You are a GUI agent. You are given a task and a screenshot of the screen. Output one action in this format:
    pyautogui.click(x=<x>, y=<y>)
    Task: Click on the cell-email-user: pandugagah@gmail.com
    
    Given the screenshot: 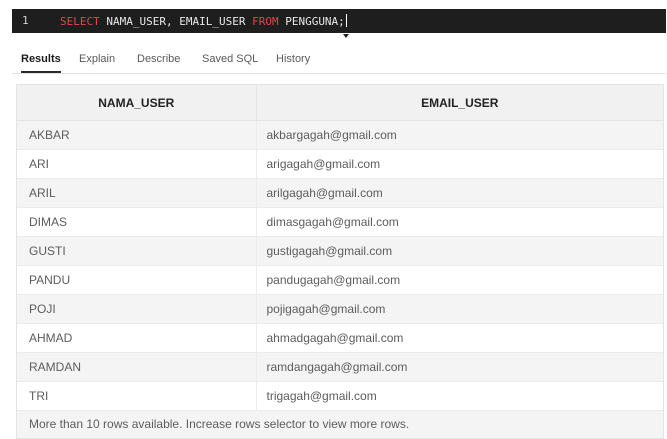 What is the action you would take?
    pyautogui.click(x=459, y=280)
    